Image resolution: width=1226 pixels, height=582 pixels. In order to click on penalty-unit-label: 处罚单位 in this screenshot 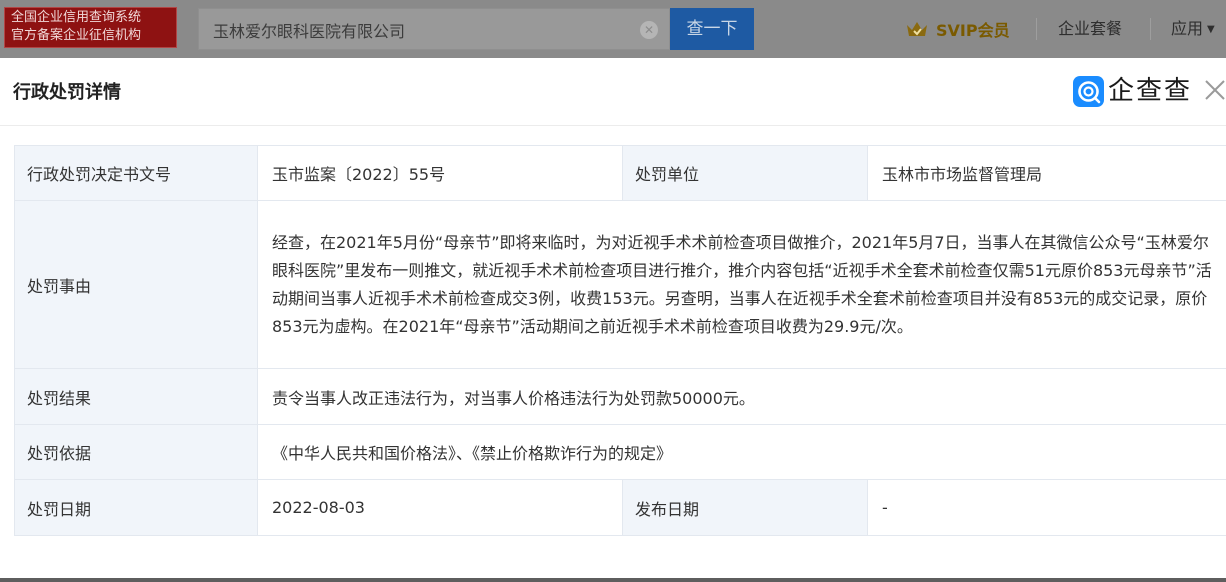, I will do `click(745, 173)`.